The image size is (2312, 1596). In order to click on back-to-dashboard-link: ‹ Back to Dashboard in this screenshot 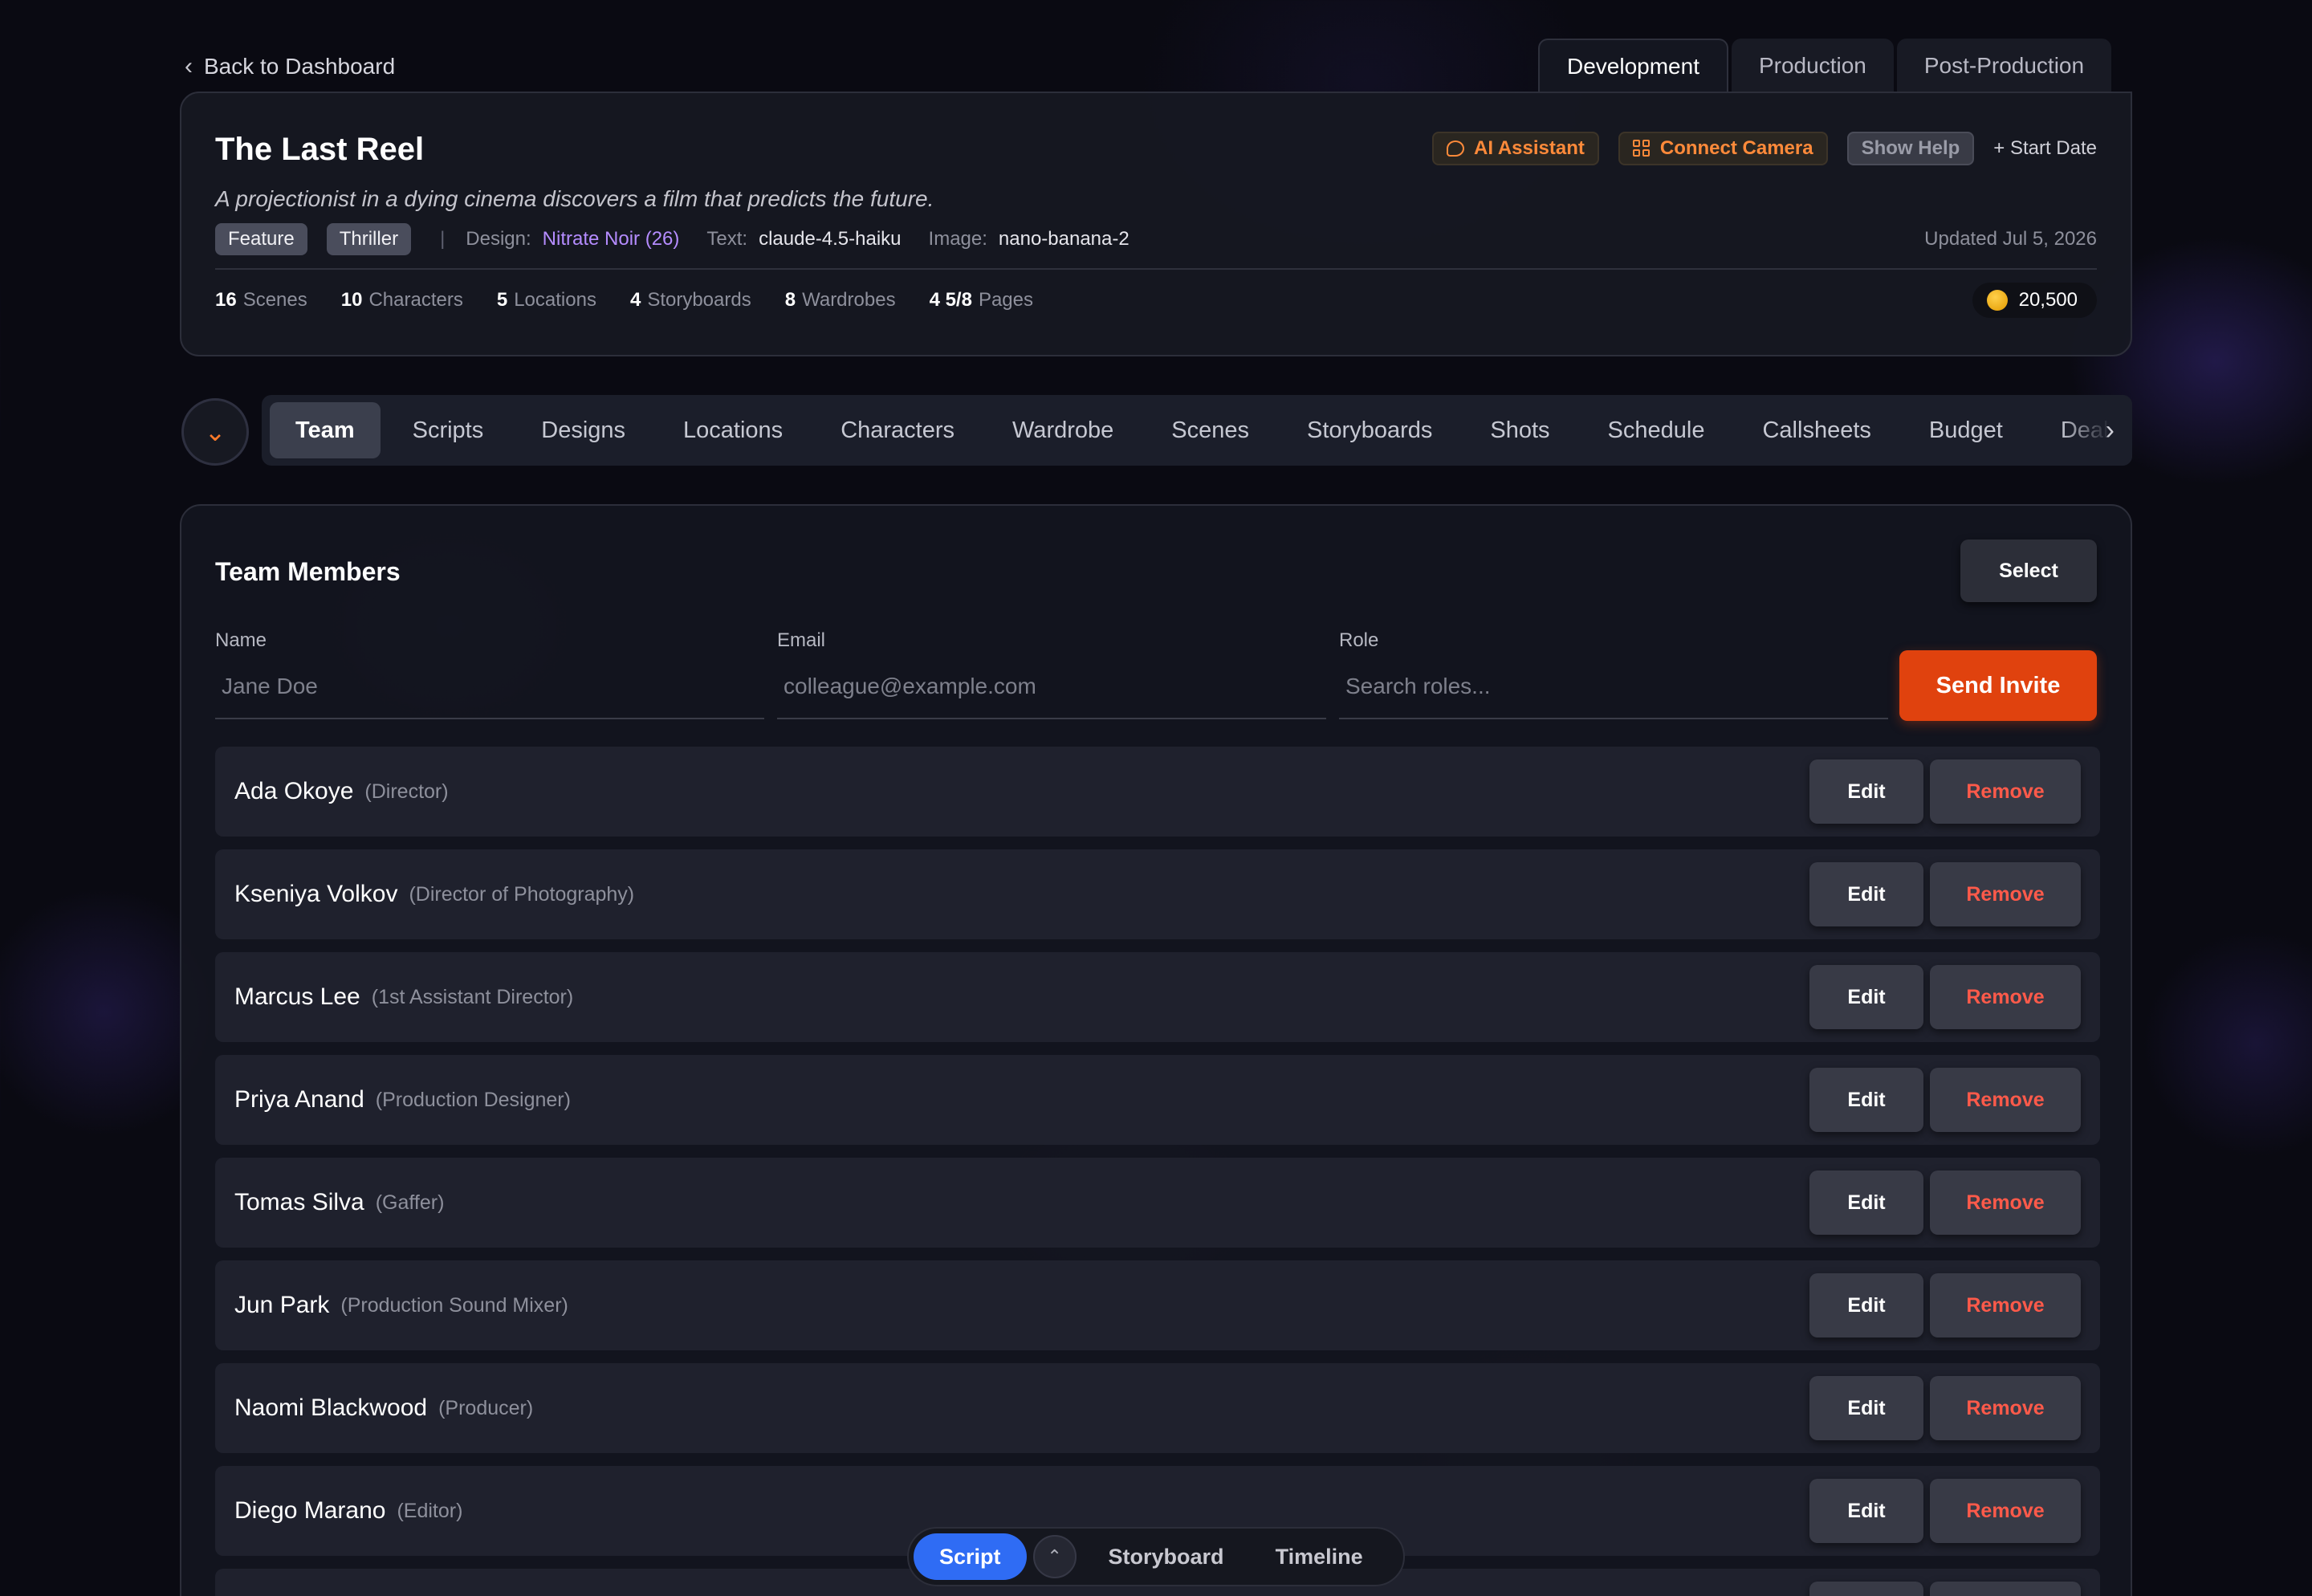, I will do `click(290, 67)`.